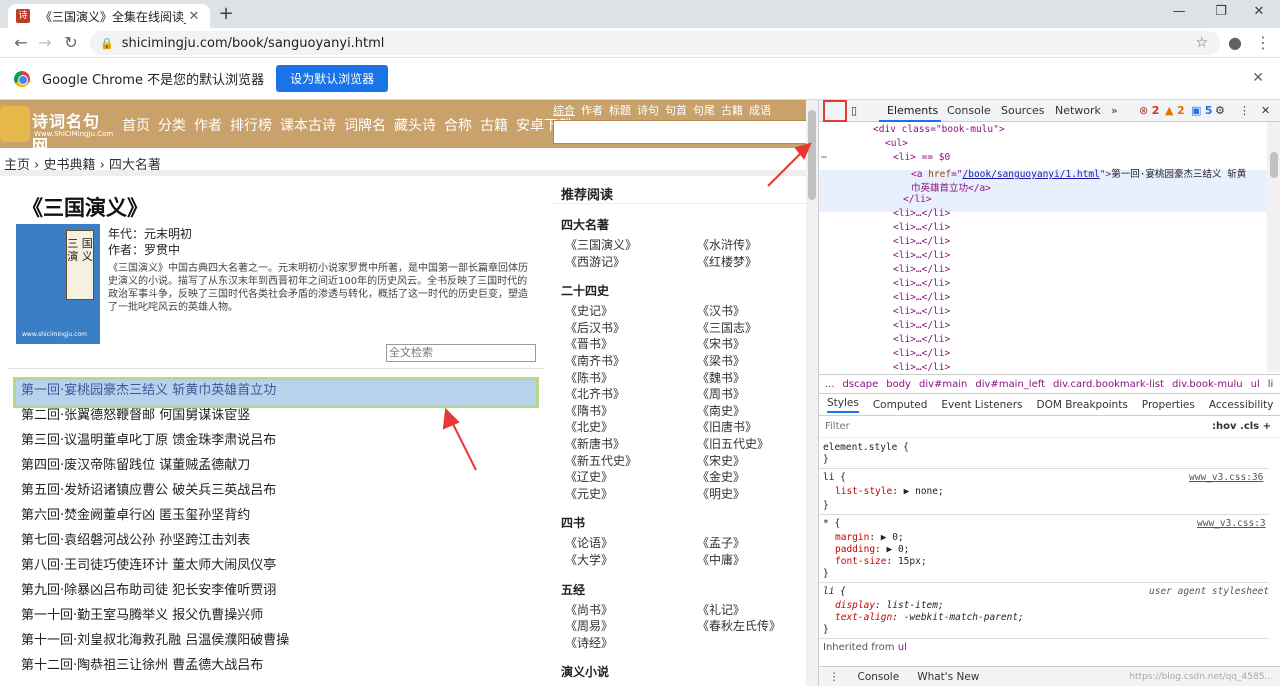 The width and height of the screenshot is (1280, 686). Describe the element at coordinates (752, 560) in the screenshot. I see `book-link: 《中庸》` at that location.